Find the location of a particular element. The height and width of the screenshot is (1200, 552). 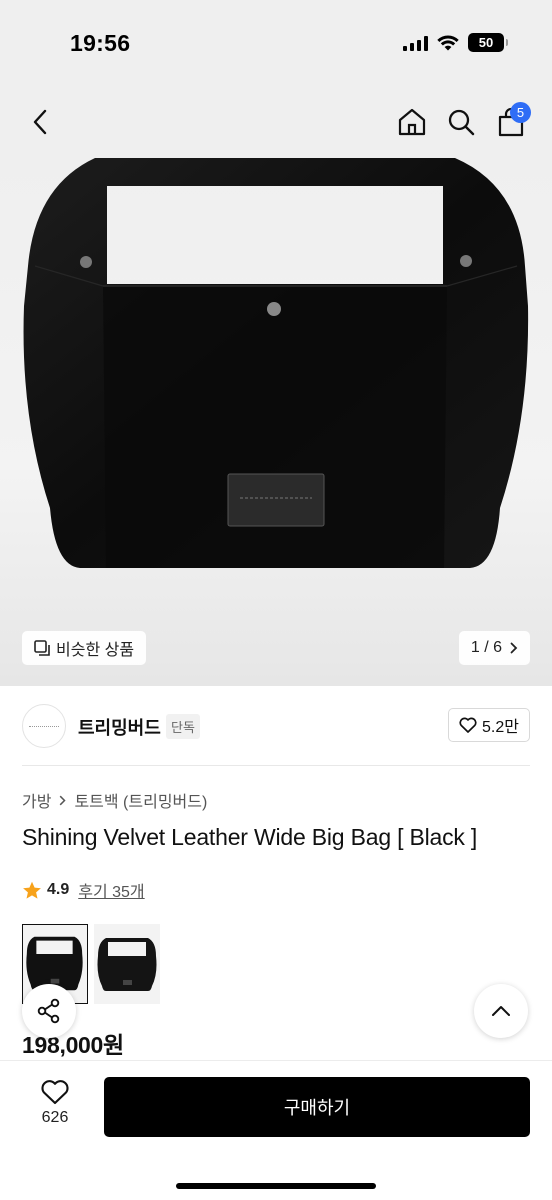

similar-icon is located at coordinates (42, 648).